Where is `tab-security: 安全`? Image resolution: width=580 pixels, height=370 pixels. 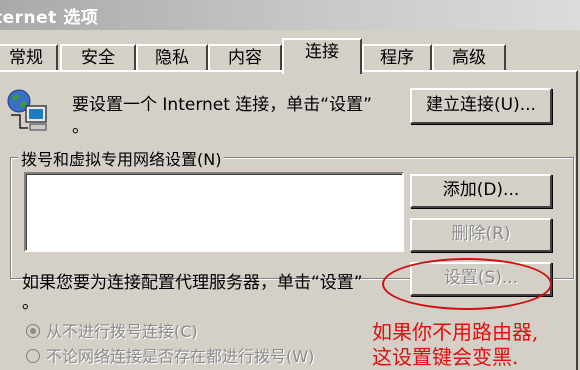 tab-security: 安全 is located at coordinates (98, 58).